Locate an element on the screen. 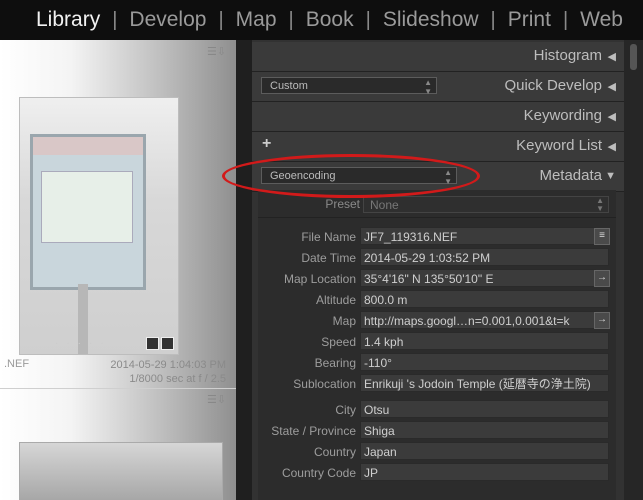 The width and height of the screenshot is (643, 500). go-to-map-arrow-icon: → is located at coordinates (602, 278).